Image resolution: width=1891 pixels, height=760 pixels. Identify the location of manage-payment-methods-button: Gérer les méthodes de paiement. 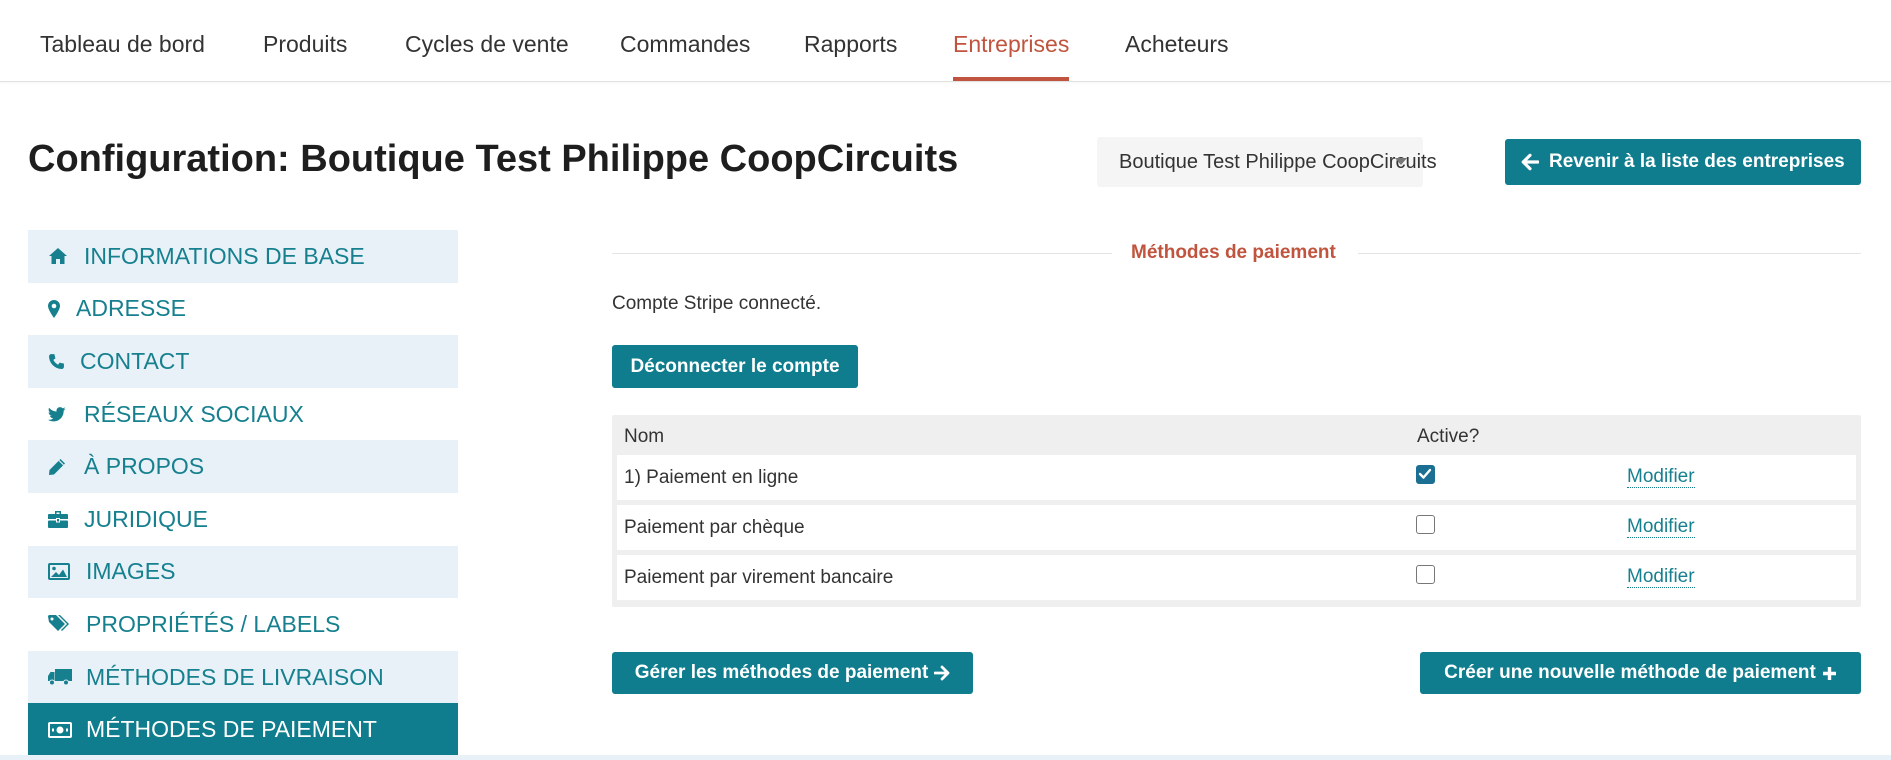
(792, 673).